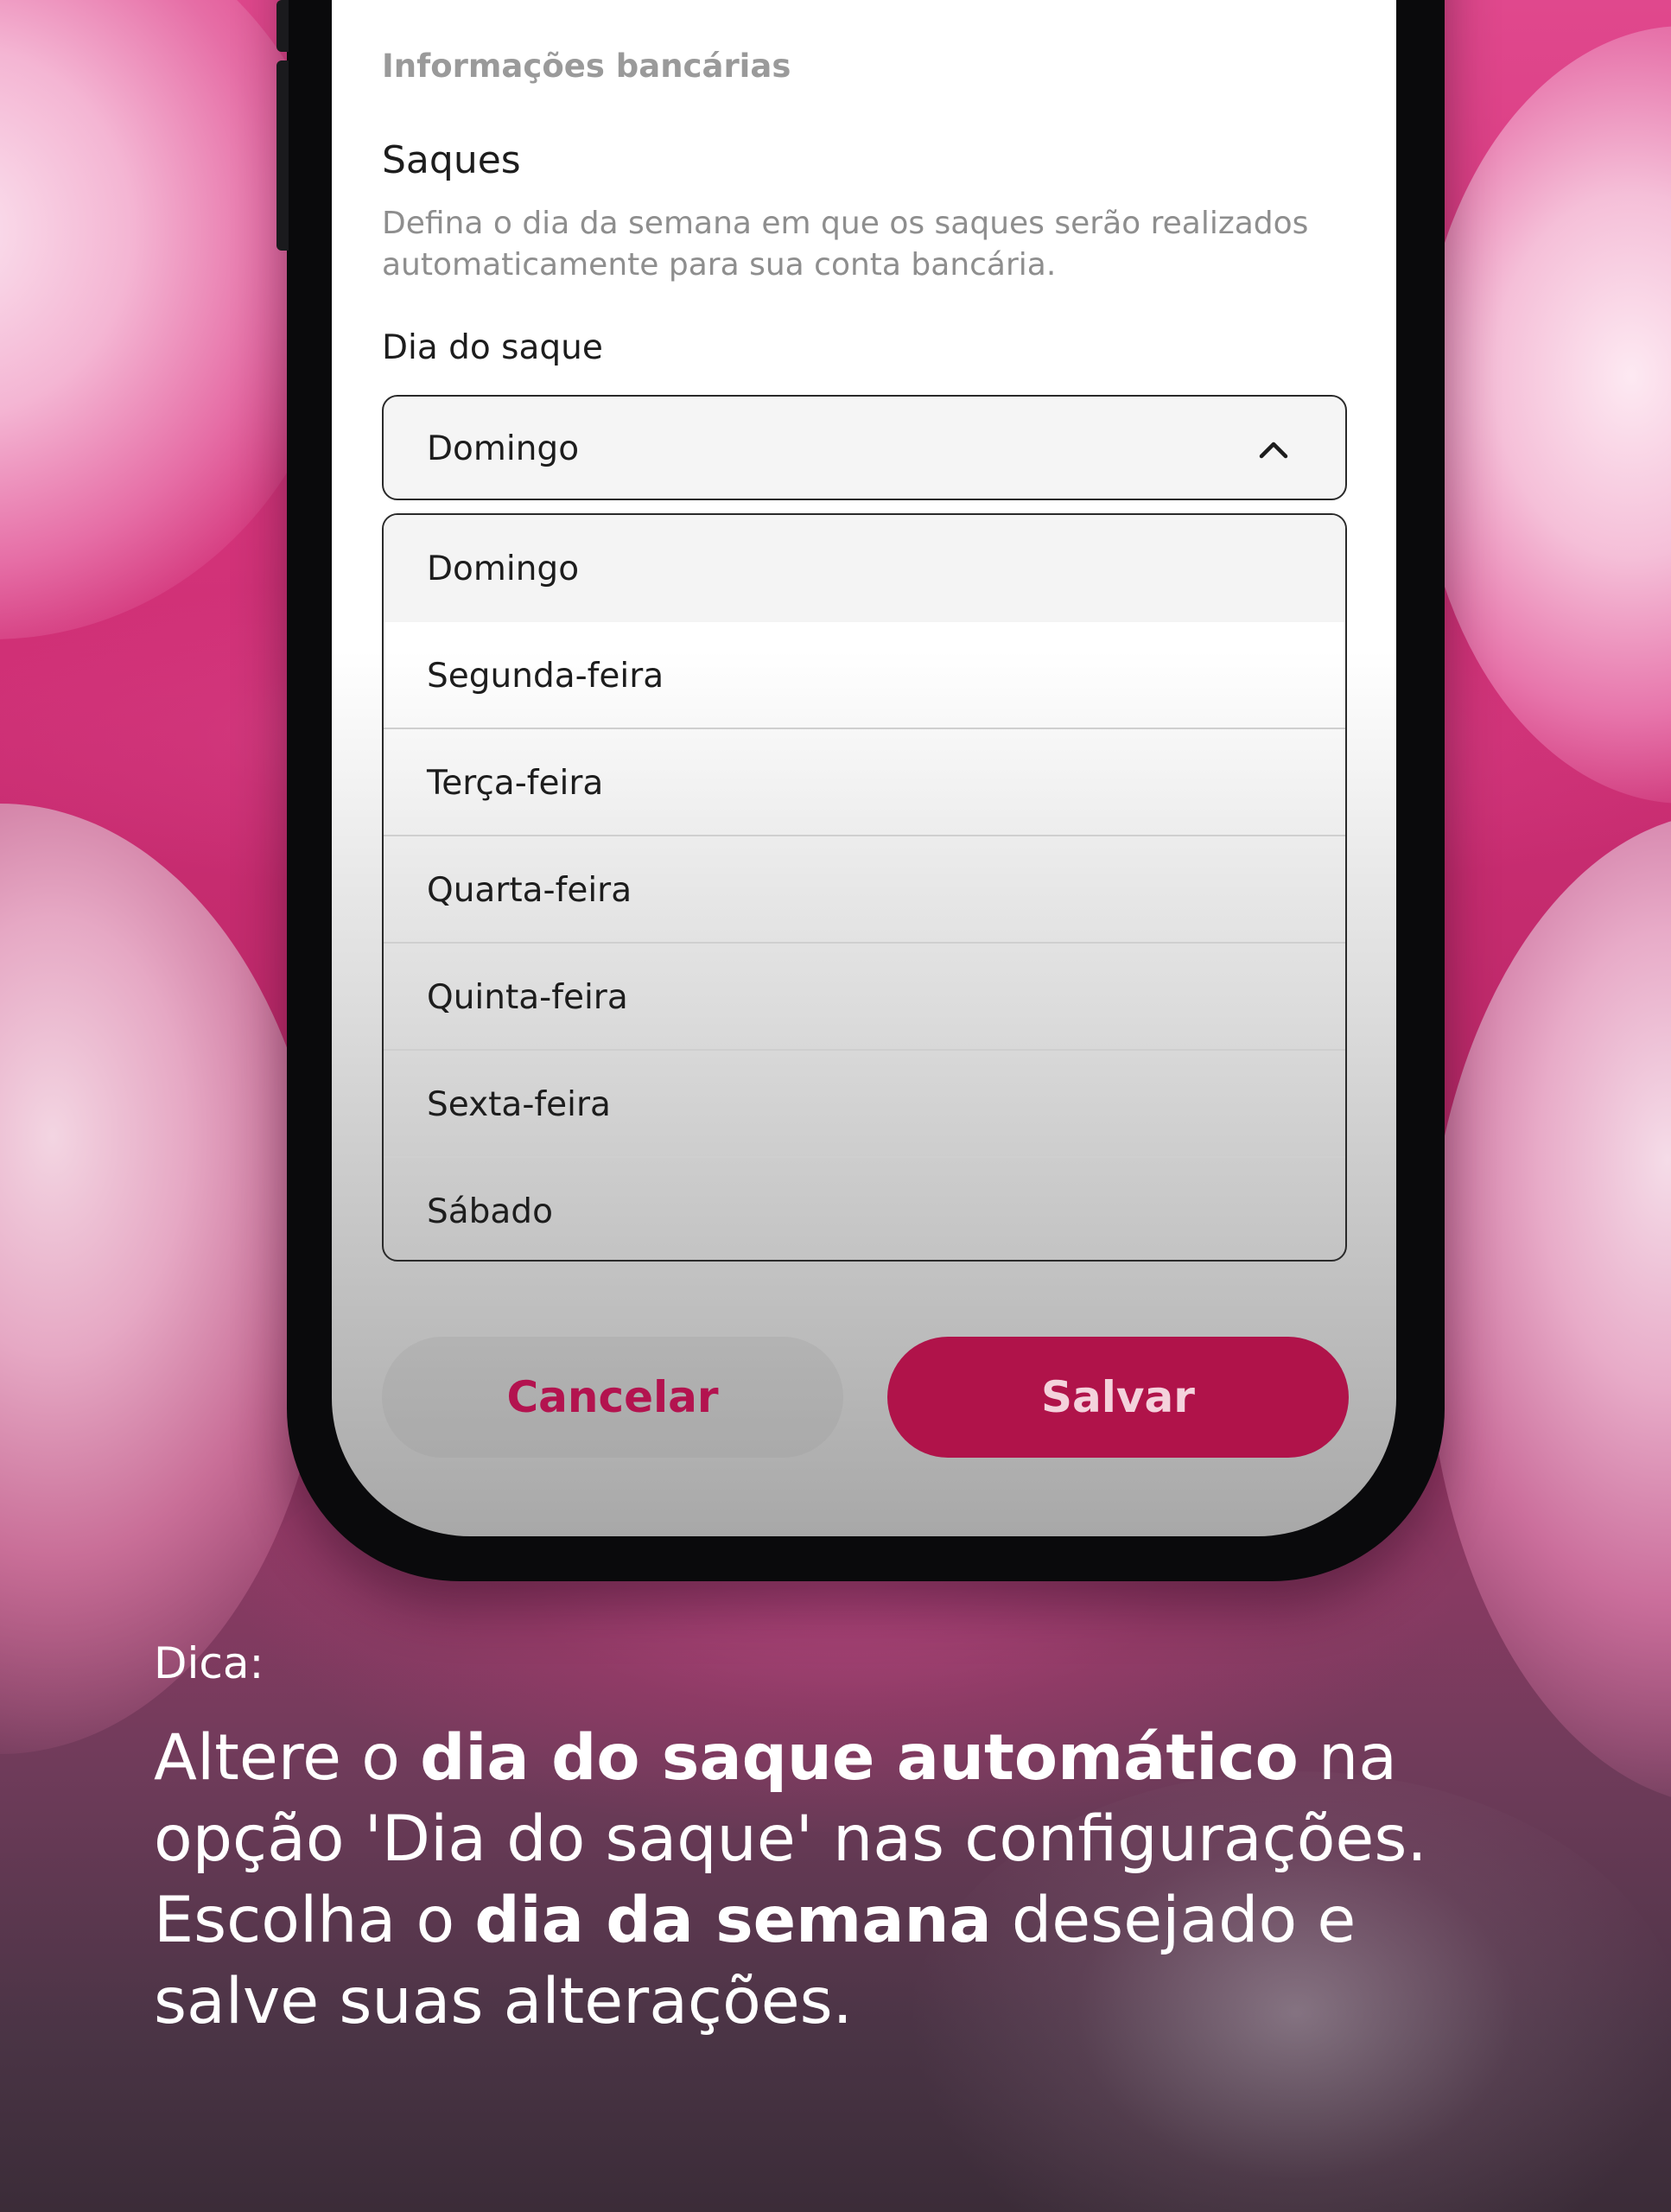 This screenshot has width=1671, height=2212. Describe the element at coordinates (1273, 450) in the screenshot. I see `chevron-up-icon` at that location.